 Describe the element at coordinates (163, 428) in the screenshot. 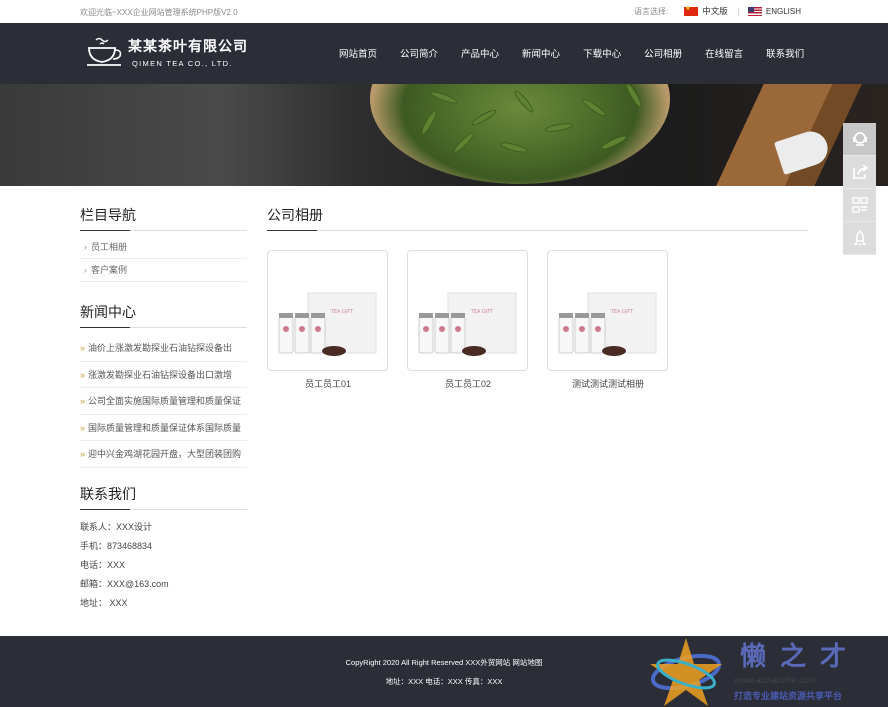

I see `news-item: 国际质量管理和质量保证体系国际质量` at that location.